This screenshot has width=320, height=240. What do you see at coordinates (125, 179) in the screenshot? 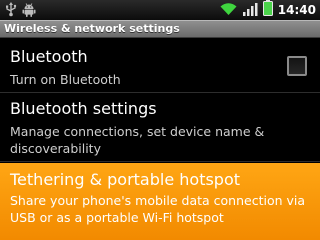
I see `setting-title: Tethering & portable hotspot` at bounding box center [125, 179].